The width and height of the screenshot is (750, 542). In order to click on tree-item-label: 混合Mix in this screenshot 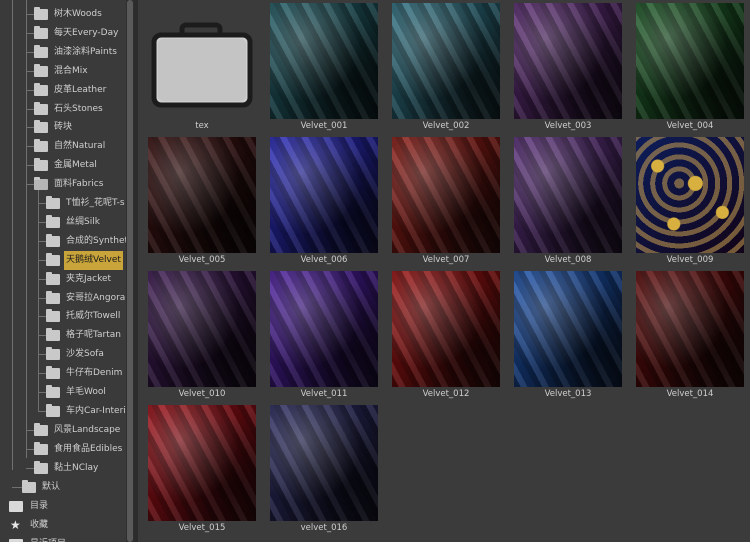, I will do `click(71, 70)`.